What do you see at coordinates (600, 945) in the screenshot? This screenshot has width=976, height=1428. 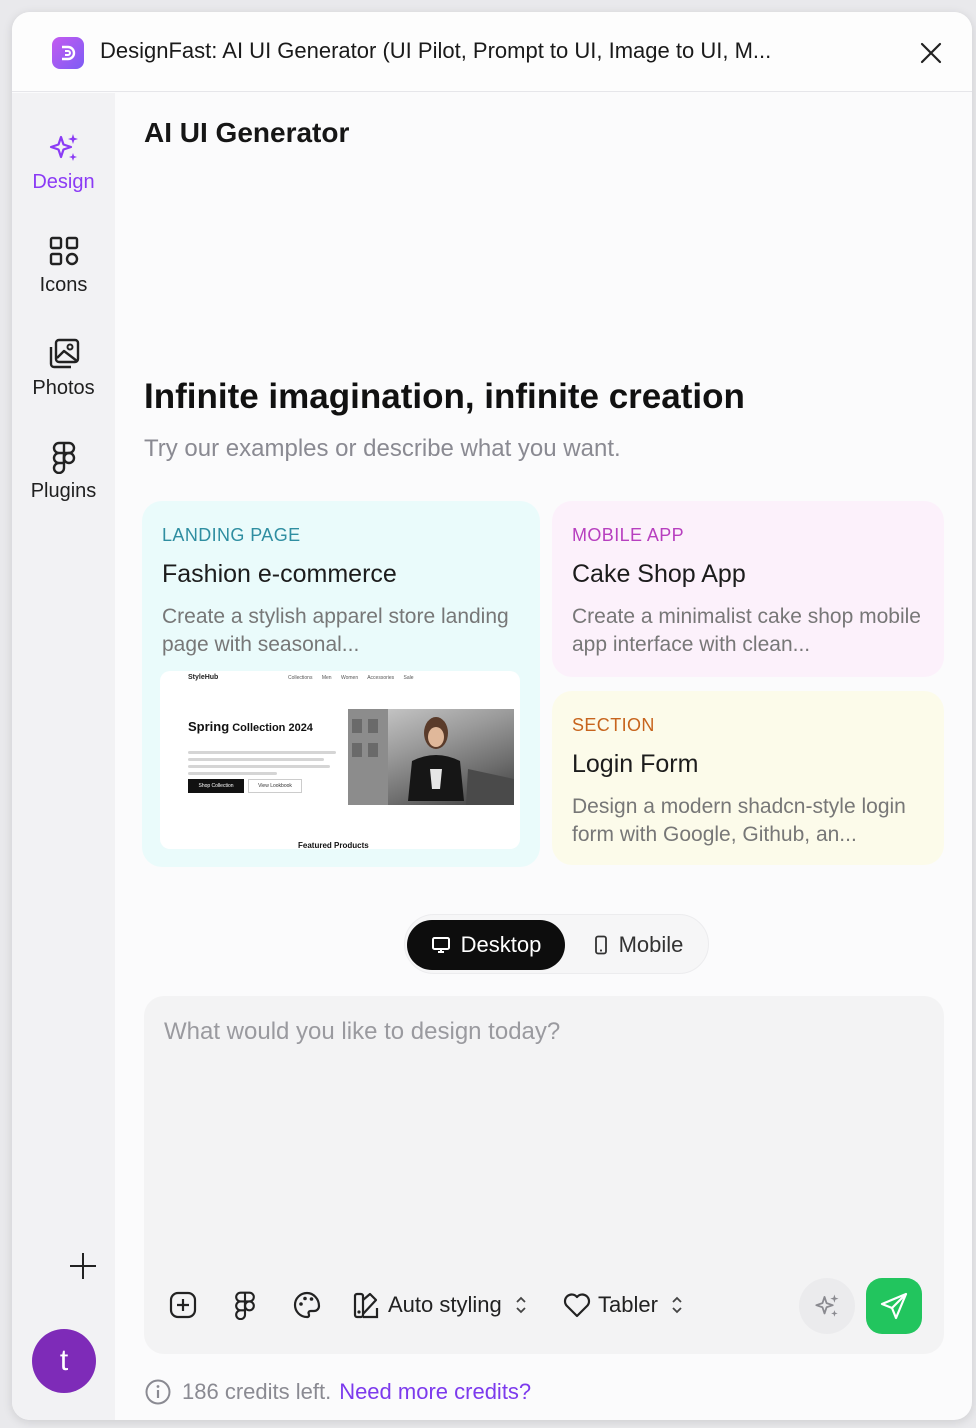 I see `phone-icon` at bounding box center [600, 945].